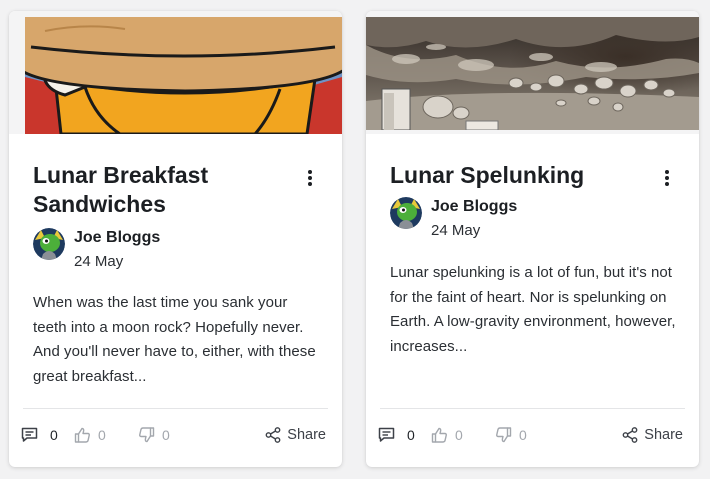 The image size is (710, 479). I want to click on lunar-cave-photo, so click(532, 73).